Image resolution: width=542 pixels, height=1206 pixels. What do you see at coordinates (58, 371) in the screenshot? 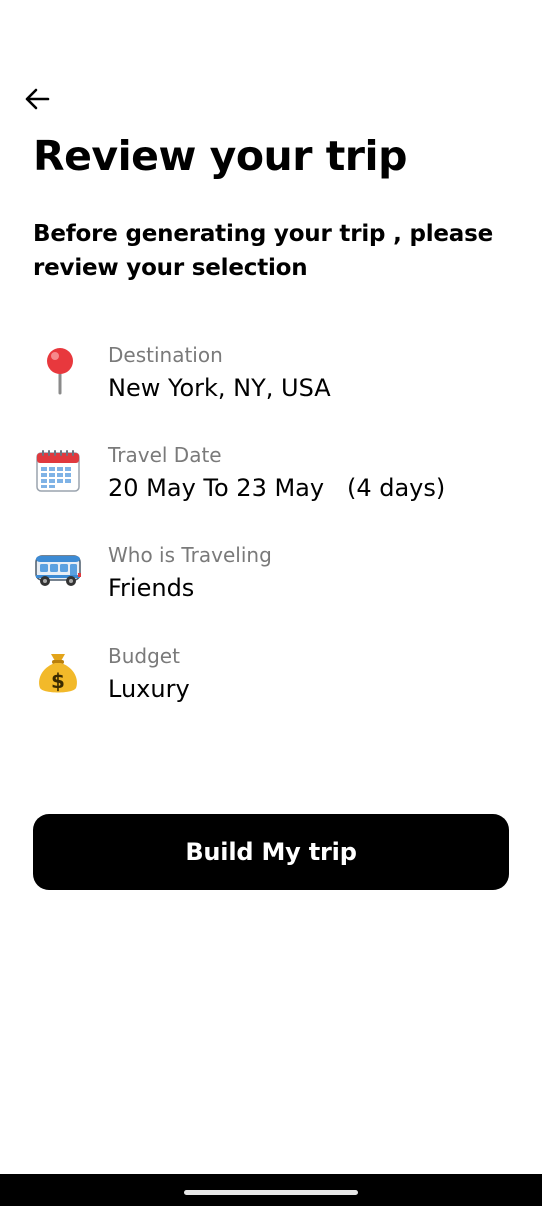
I see `round-pushpin-icon` at bounding box center [58, 371].